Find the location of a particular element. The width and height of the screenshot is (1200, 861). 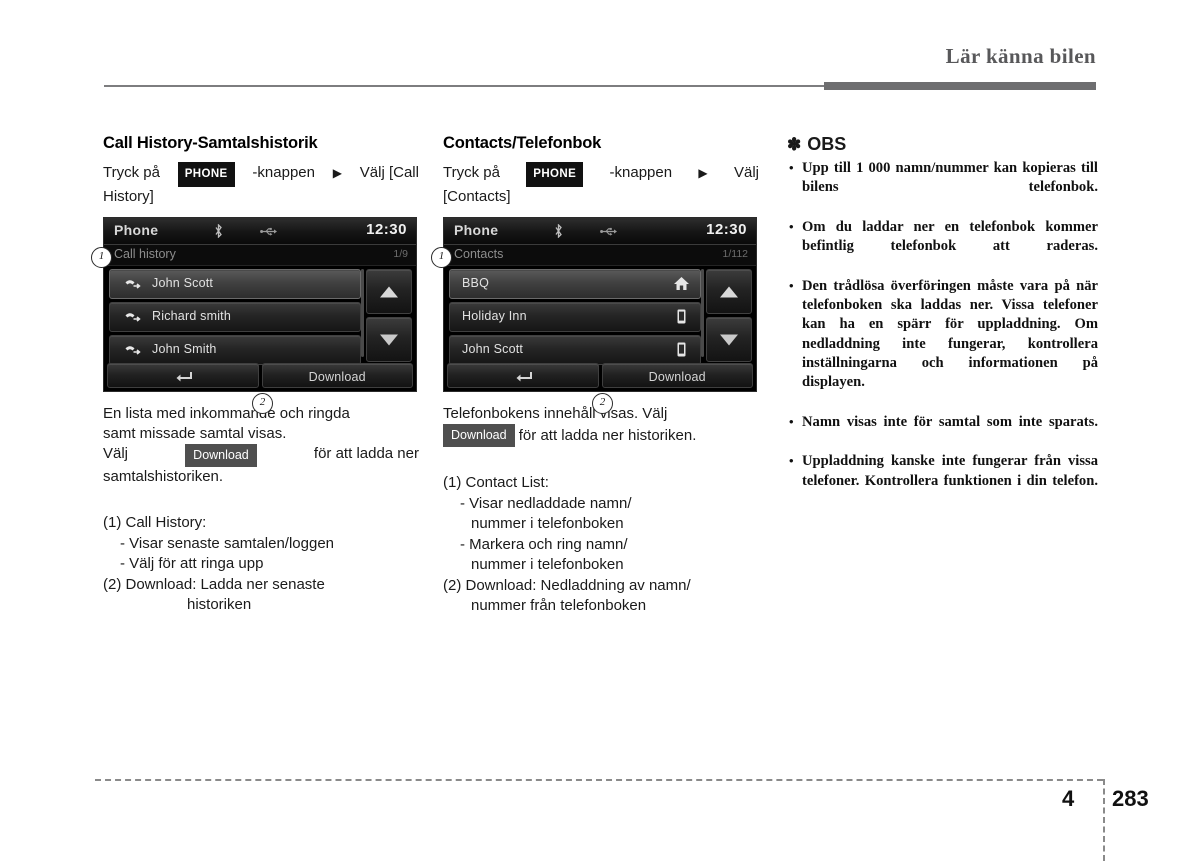

intro-text-pre: Tryck på is located at coordinates (131, 172).